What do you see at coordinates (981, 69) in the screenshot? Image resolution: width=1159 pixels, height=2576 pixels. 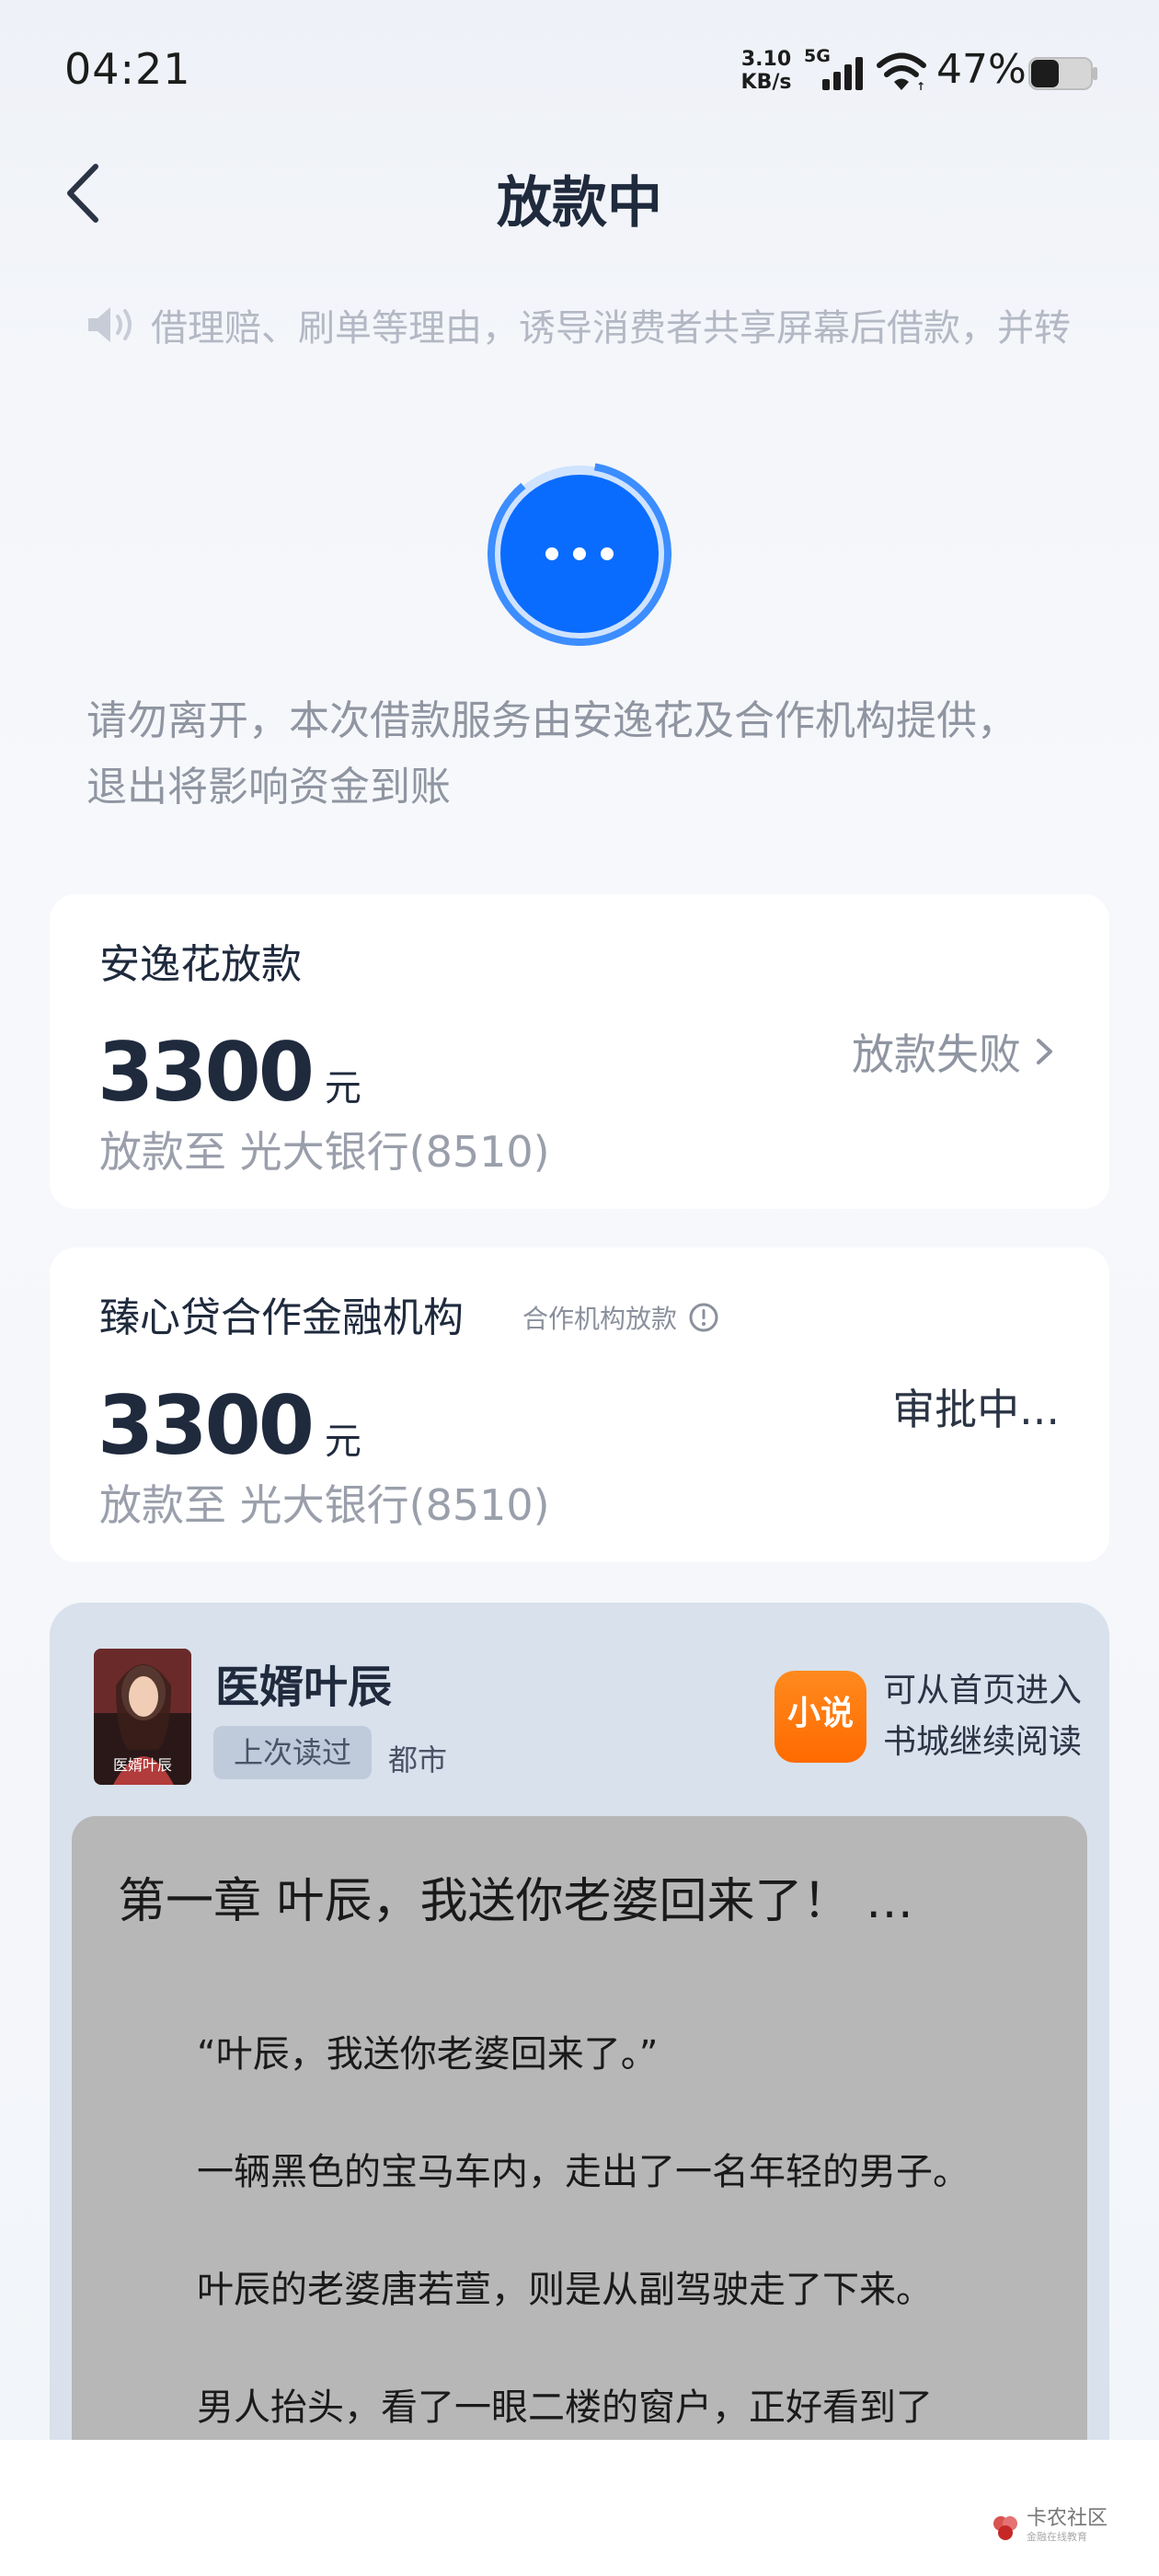 I see `battery-percentage: 47%` at bounding box center [981, 69].